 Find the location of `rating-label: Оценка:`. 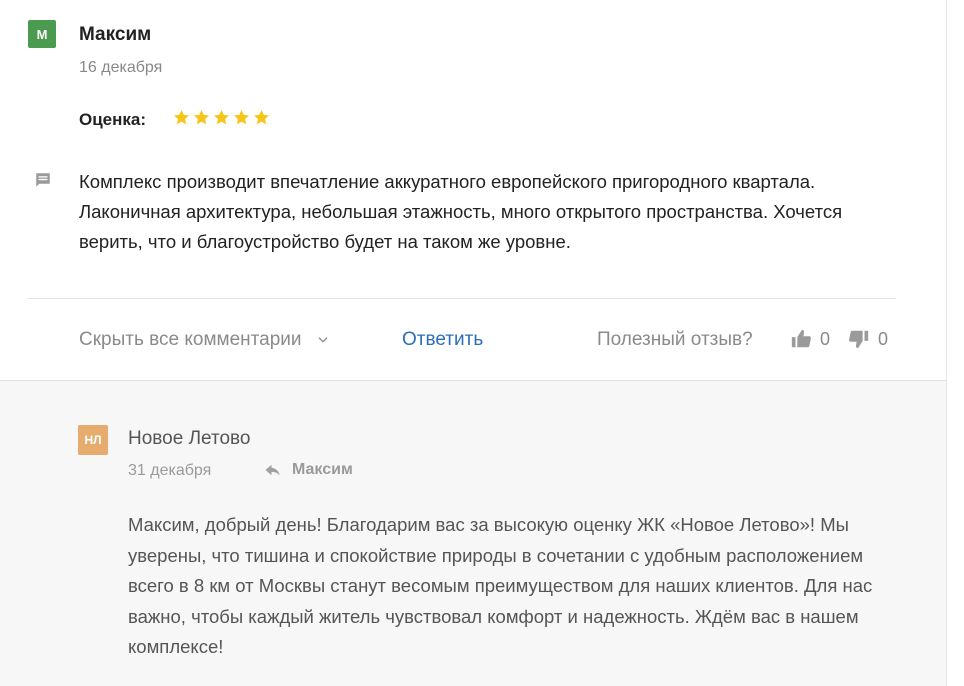

rating-label: Оценка: is located at coordinates (113, 119).